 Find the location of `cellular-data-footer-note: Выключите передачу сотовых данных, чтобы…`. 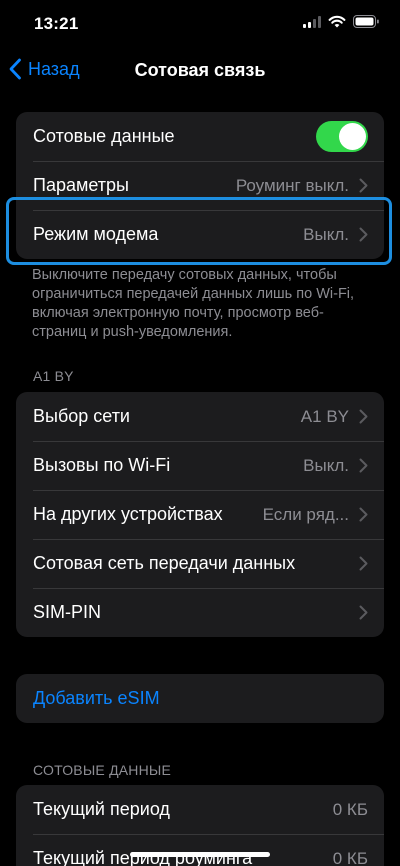

cellular-data-footer-note: Выключите передачу сотовых данных, чтобы… is located at coordinates (193, 303).